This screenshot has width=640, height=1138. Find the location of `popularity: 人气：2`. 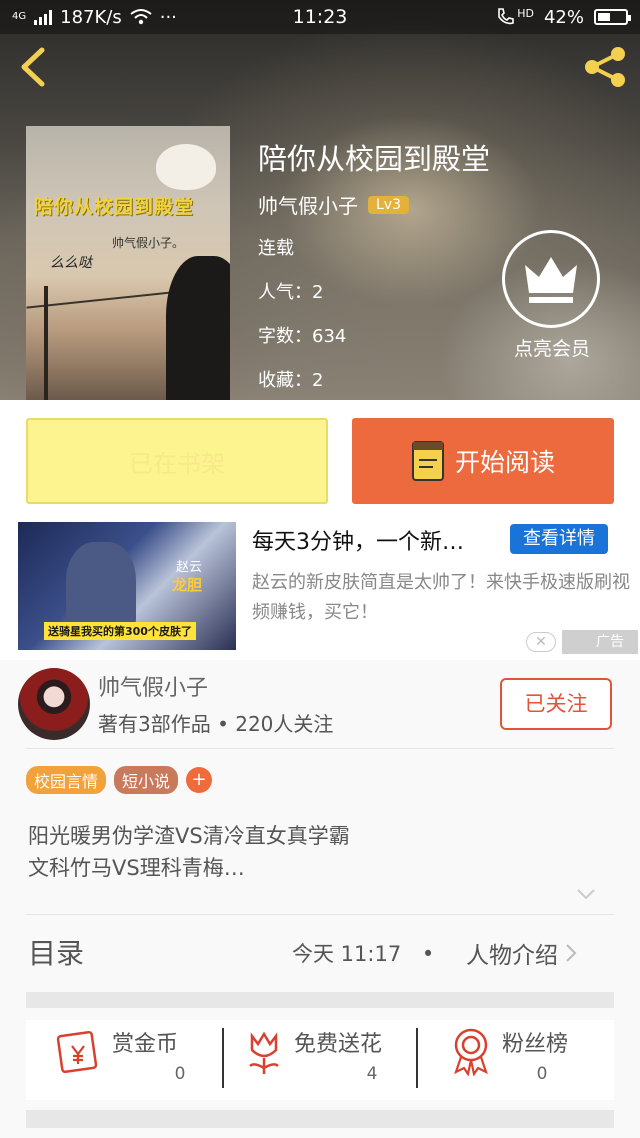

popularity: 人气：2 is located at coordinates (291, 292).